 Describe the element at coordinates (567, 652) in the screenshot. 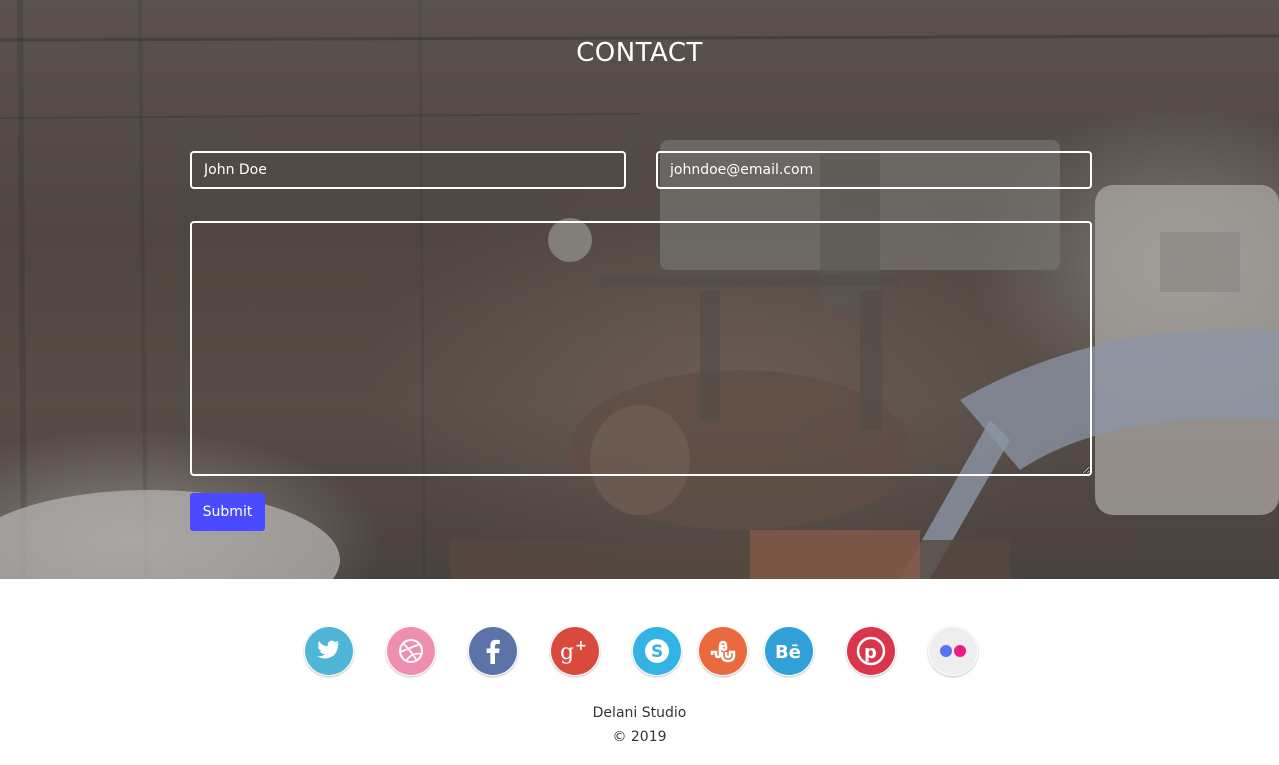

I see `svg-text: g` at that location.